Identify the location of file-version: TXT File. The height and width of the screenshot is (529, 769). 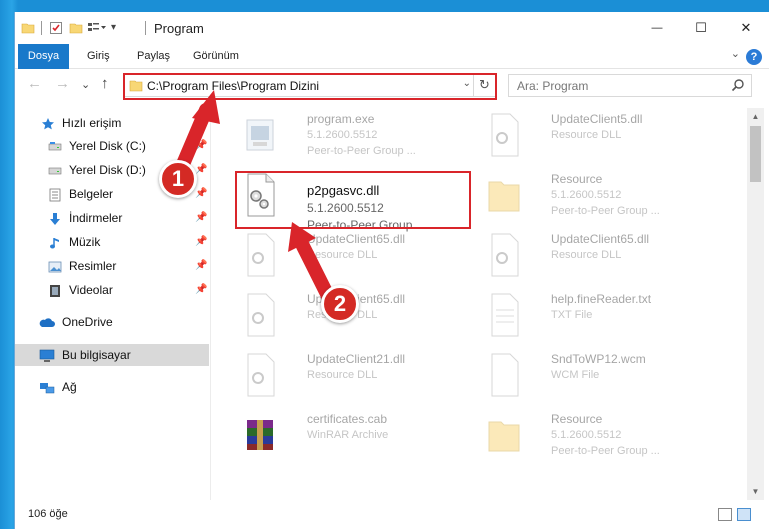
(572, 315).